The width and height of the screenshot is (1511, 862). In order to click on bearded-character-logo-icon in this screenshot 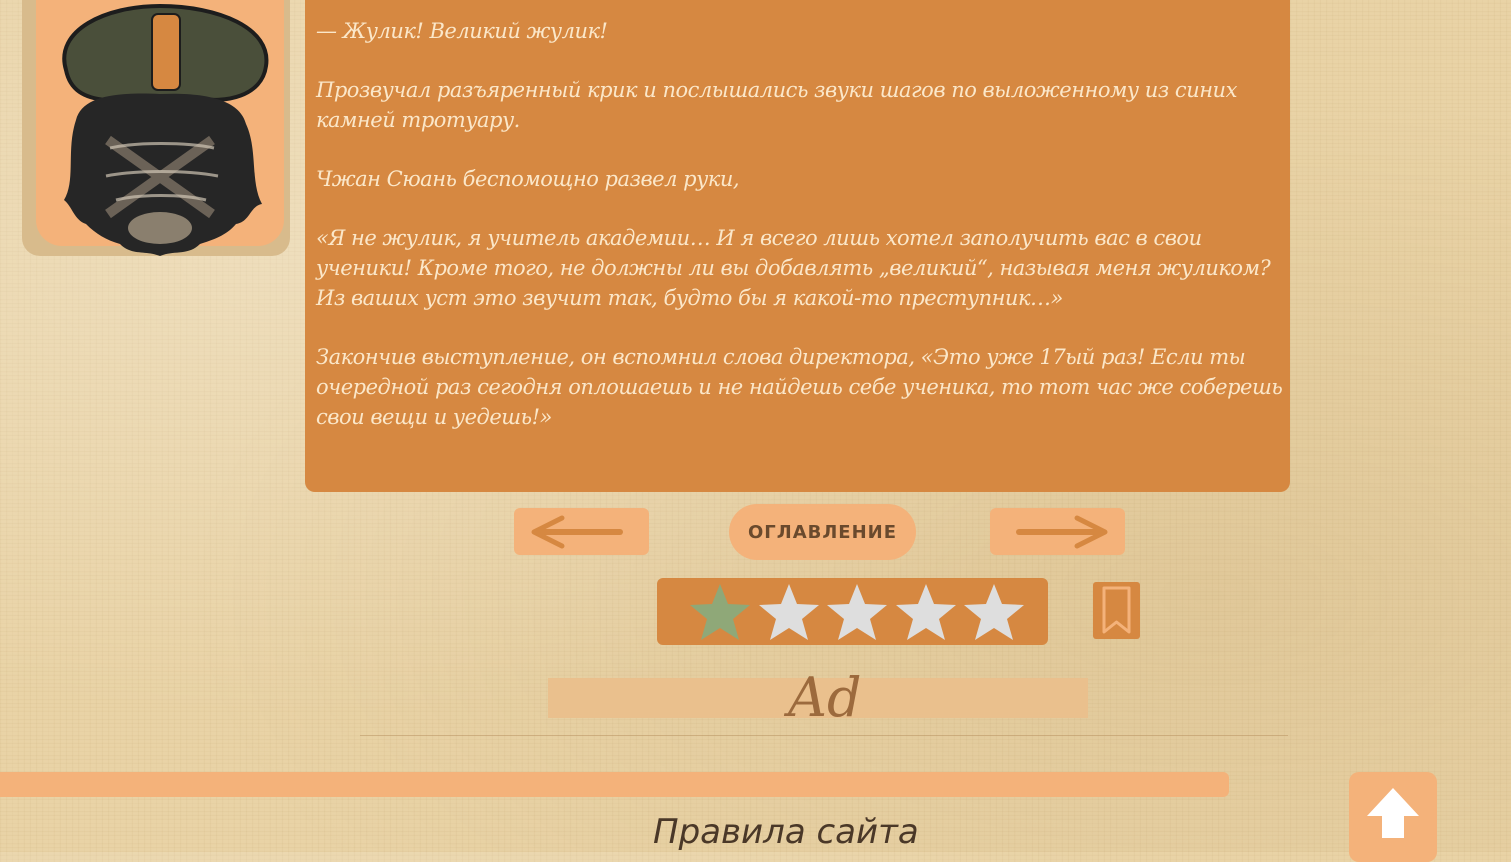, I will do `click(165, 129)`.